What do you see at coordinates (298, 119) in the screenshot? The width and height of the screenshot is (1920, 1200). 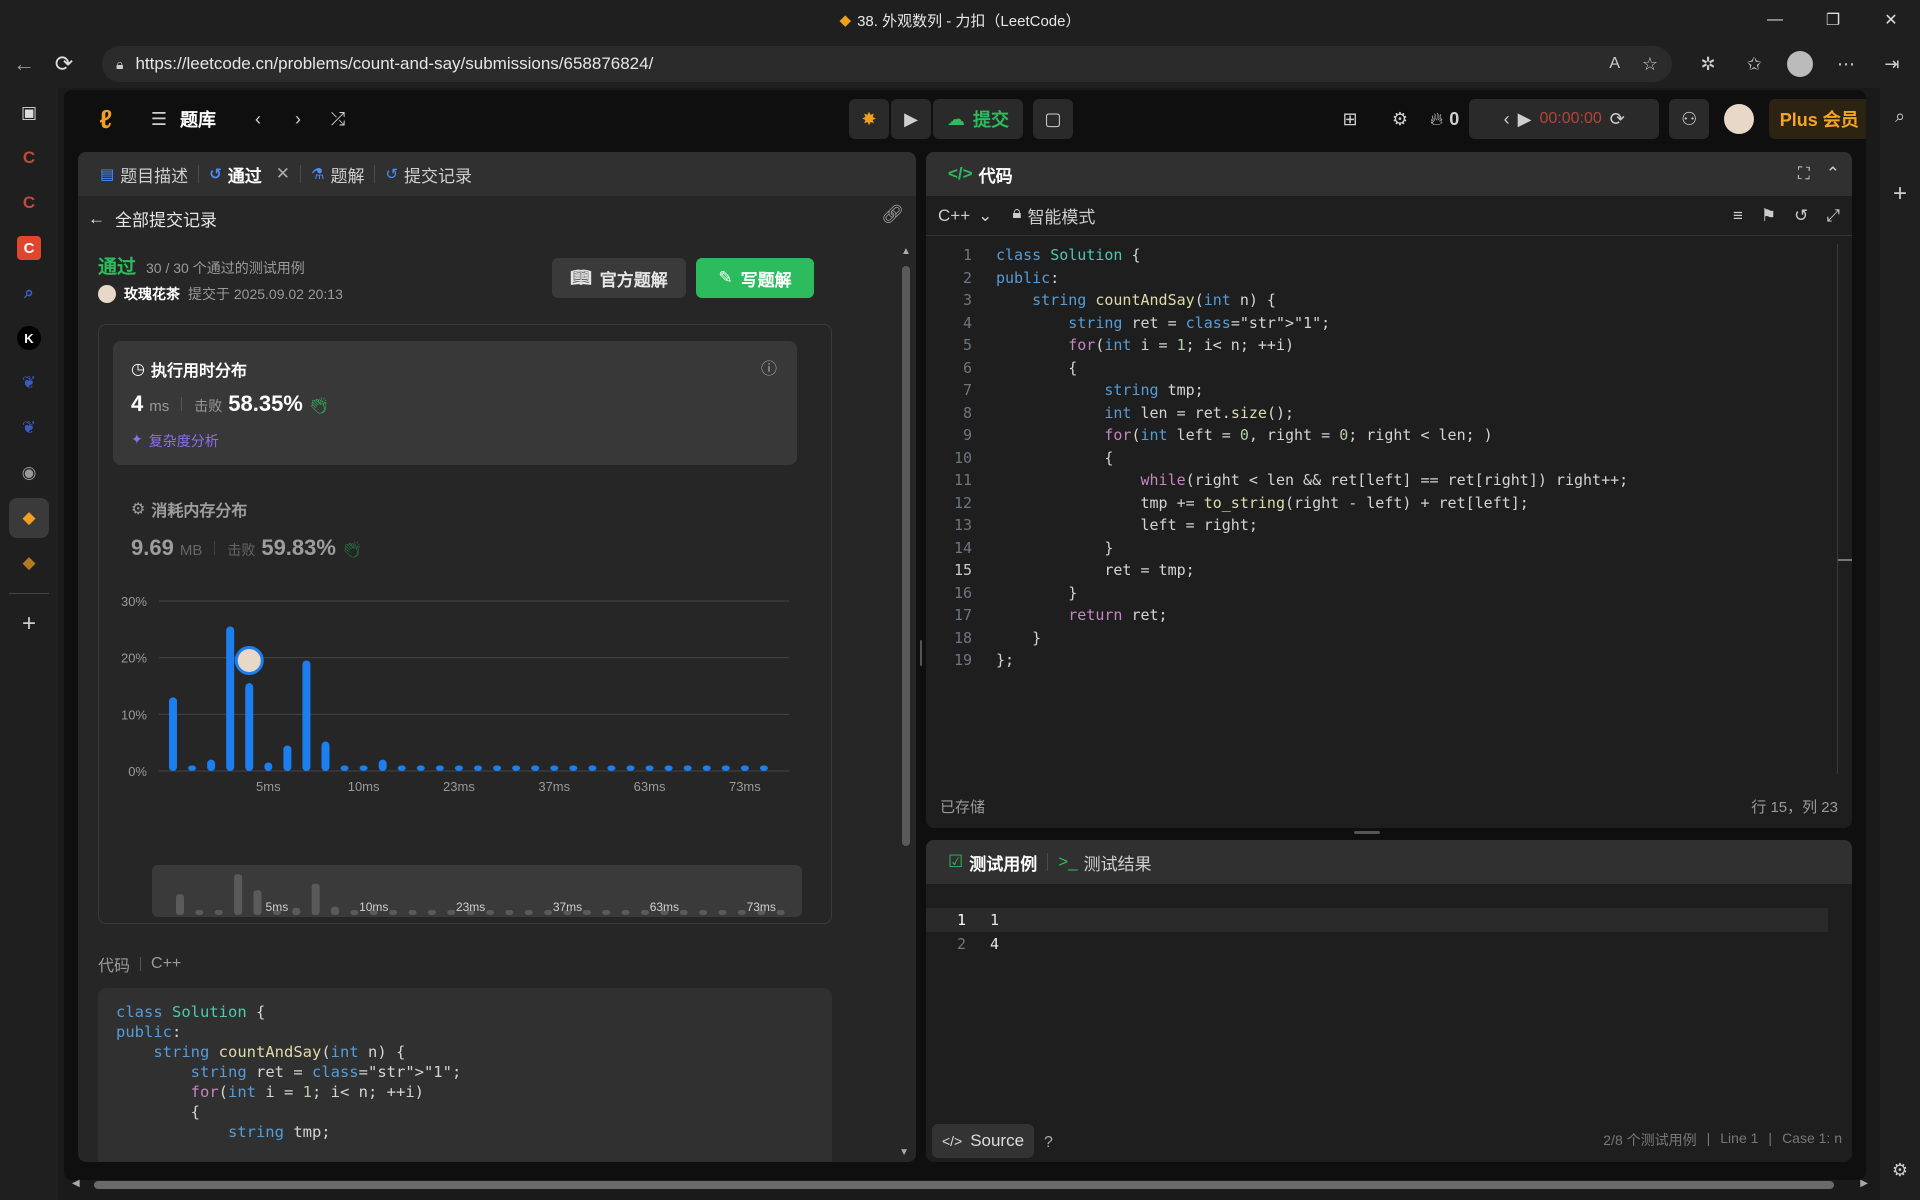 I see `next-problem-icon: ›` at bounding box center [298, 119].